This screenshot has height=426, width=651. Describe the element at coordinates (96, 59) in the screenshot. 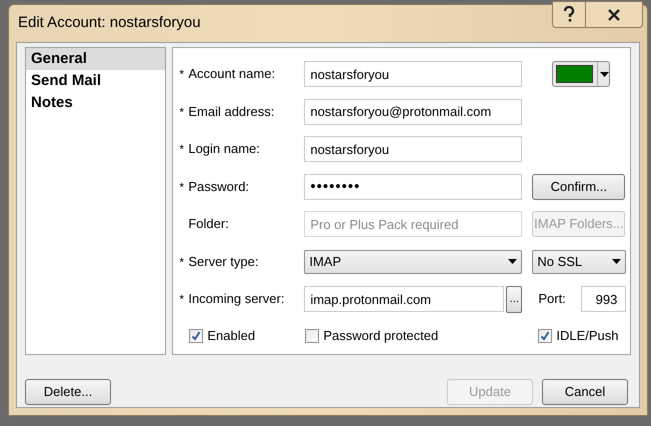

I see `sidebar-item: General` at that location.